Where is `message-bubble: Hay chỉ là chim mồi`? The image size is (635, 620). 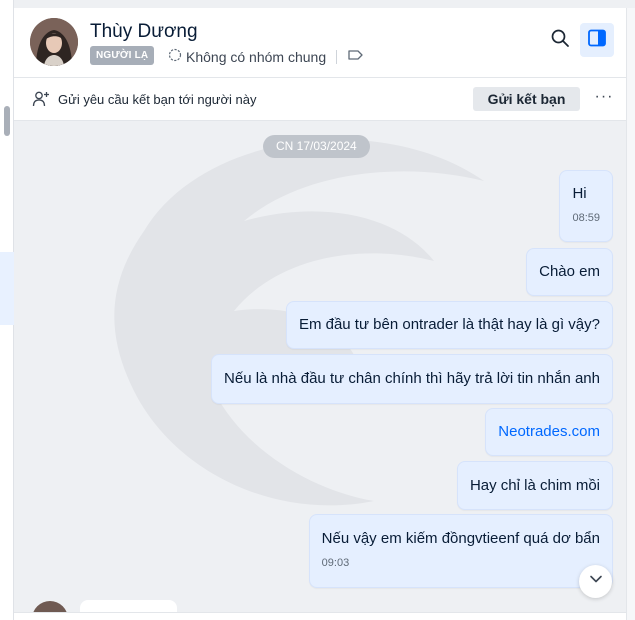
message-bubble: Hay chỉ là chim mồi is located at coordinates (534, 485).